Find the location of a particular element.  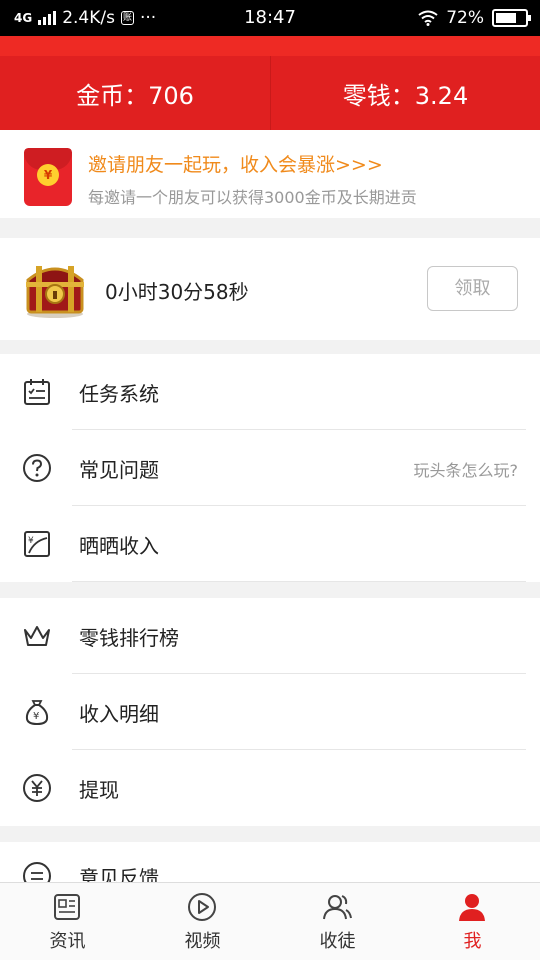

menu-label: 任务系统 is located at coordinates (119, 394).